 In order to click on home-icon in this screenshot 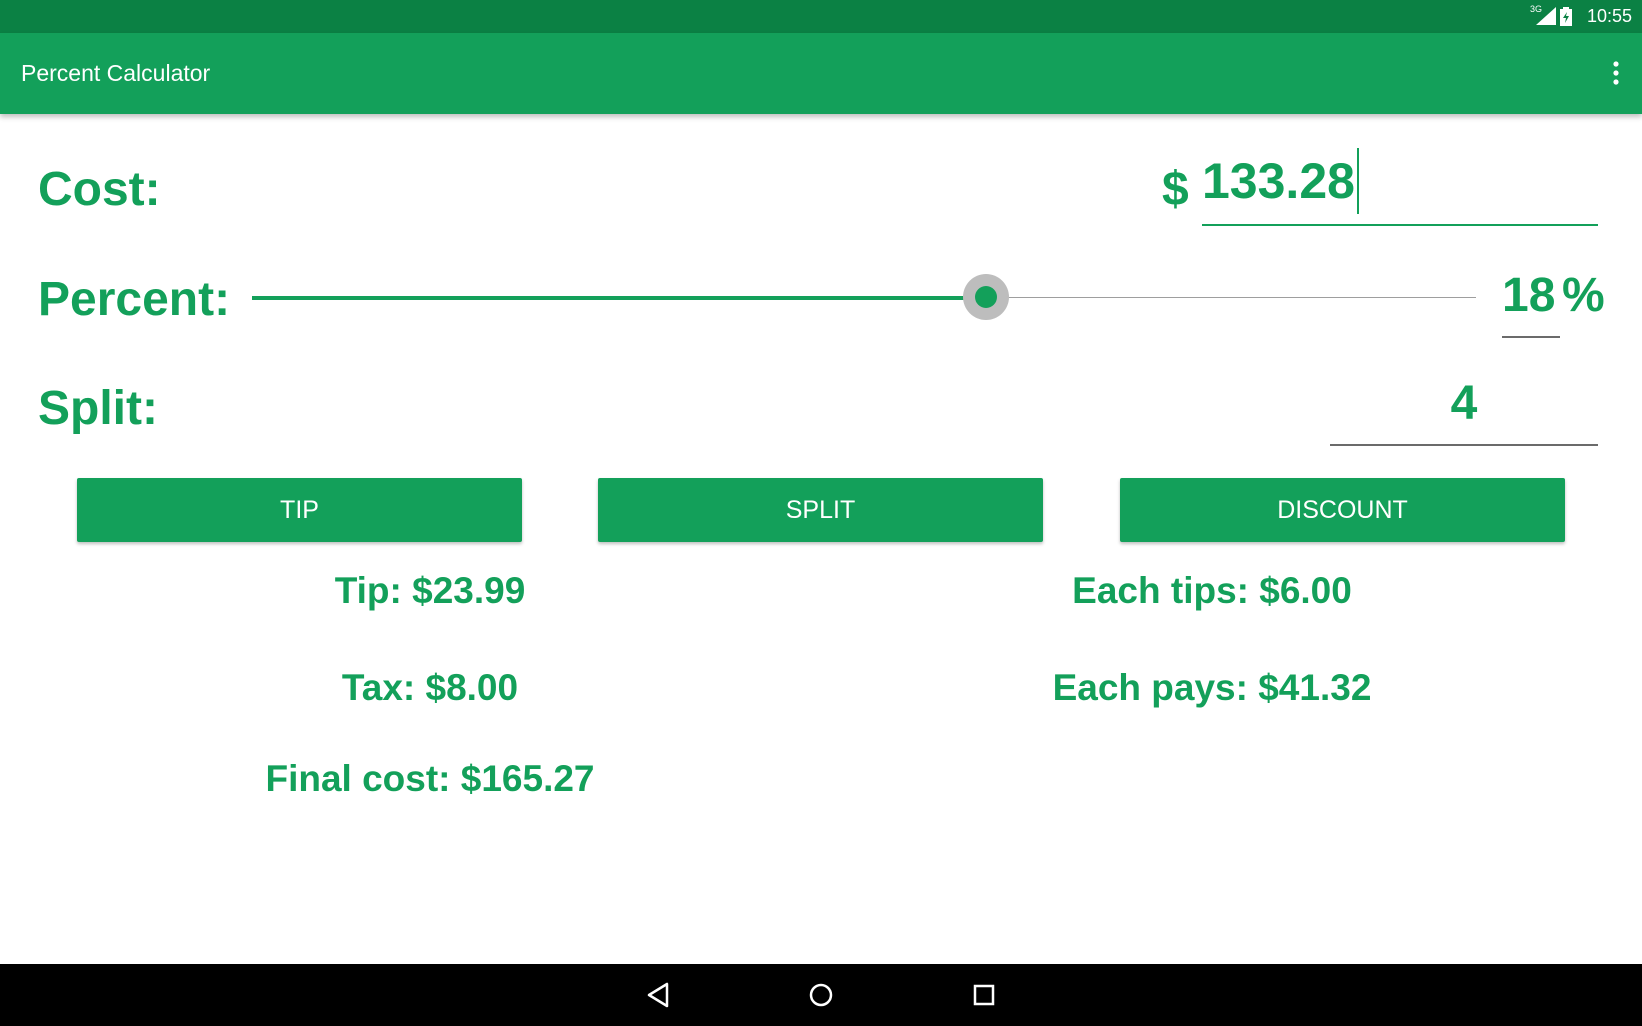, I will do `click(821, 995)`.